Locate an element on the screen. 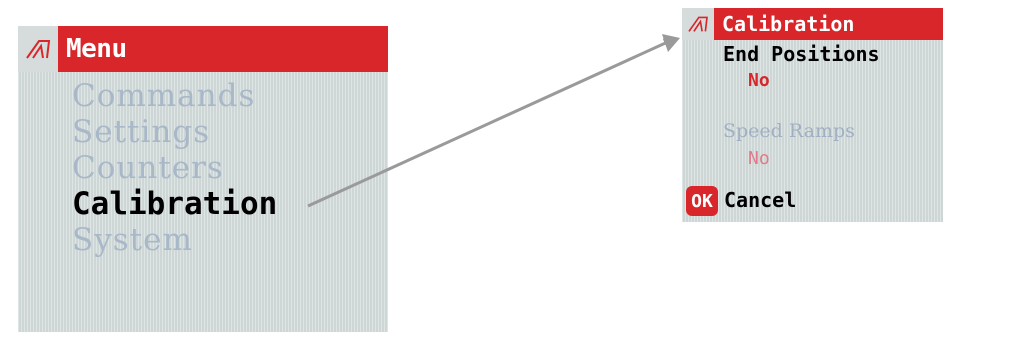  end-positions-value: No is located at coordinates (759, 80).